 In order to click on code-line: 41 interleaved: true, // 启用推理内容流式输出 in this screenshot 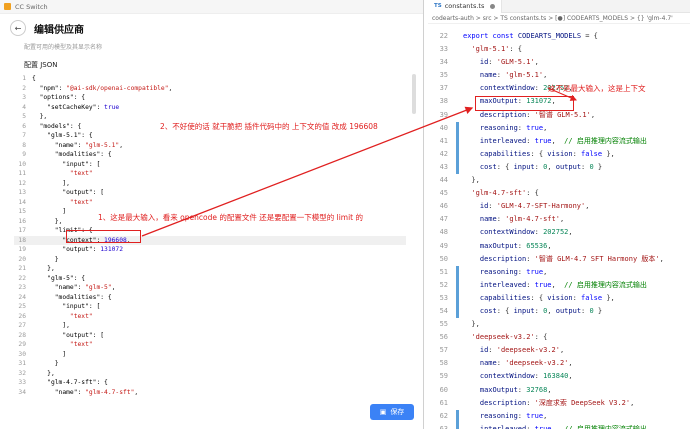, I will do `click(559, 141)`.